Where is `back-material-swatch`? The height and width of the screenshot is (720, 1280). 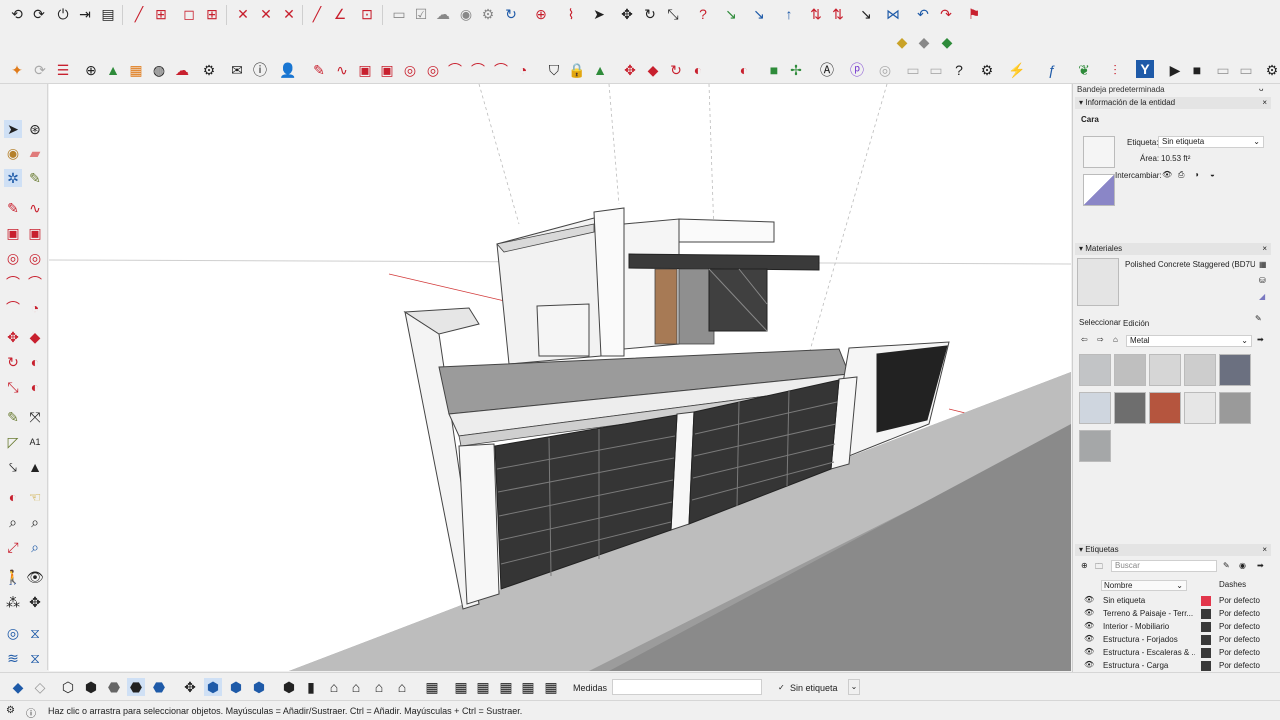 back-material-swatch is located at coordinates (1099, 190).